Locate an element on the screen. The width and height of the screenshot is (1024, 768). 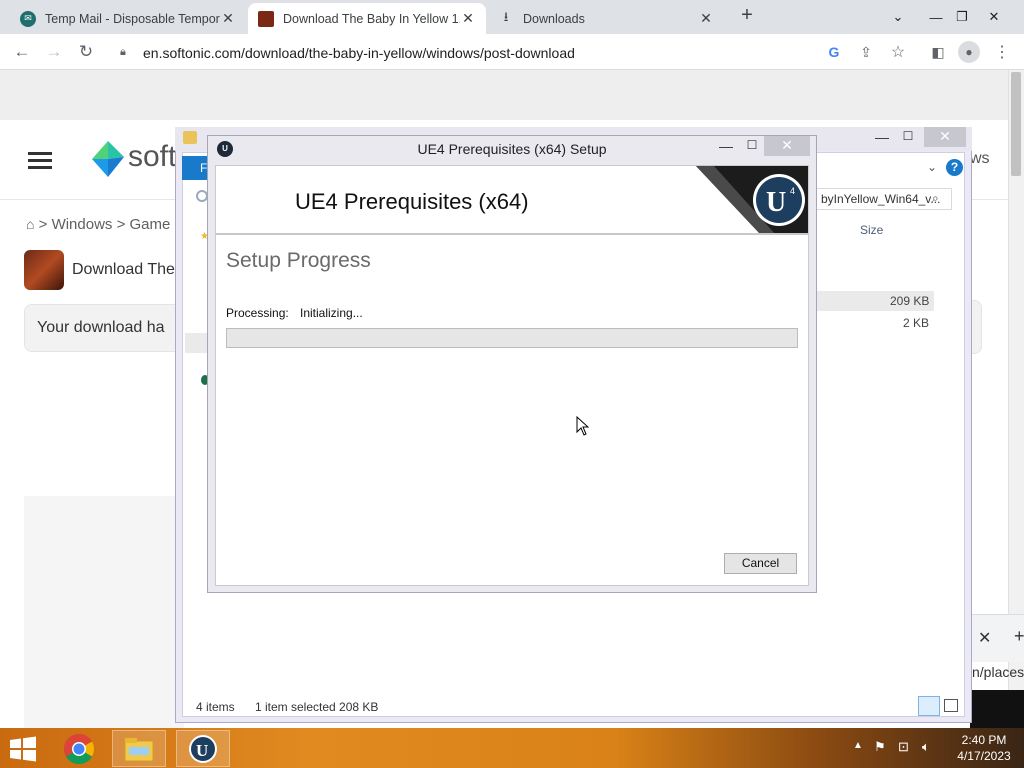
app-thumbnail is located at coordinates (44, 270).